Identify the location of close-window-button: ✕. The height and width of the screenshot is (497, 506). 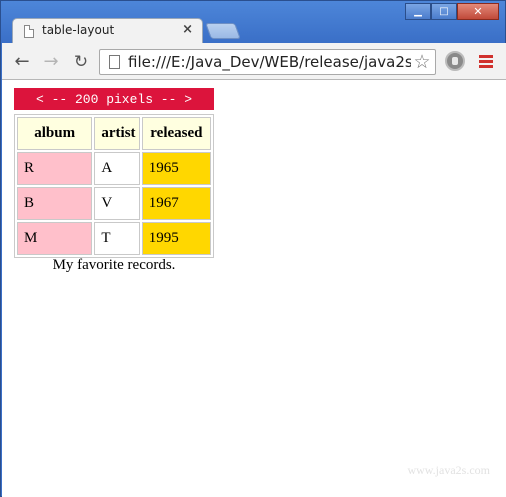
(478, 11).